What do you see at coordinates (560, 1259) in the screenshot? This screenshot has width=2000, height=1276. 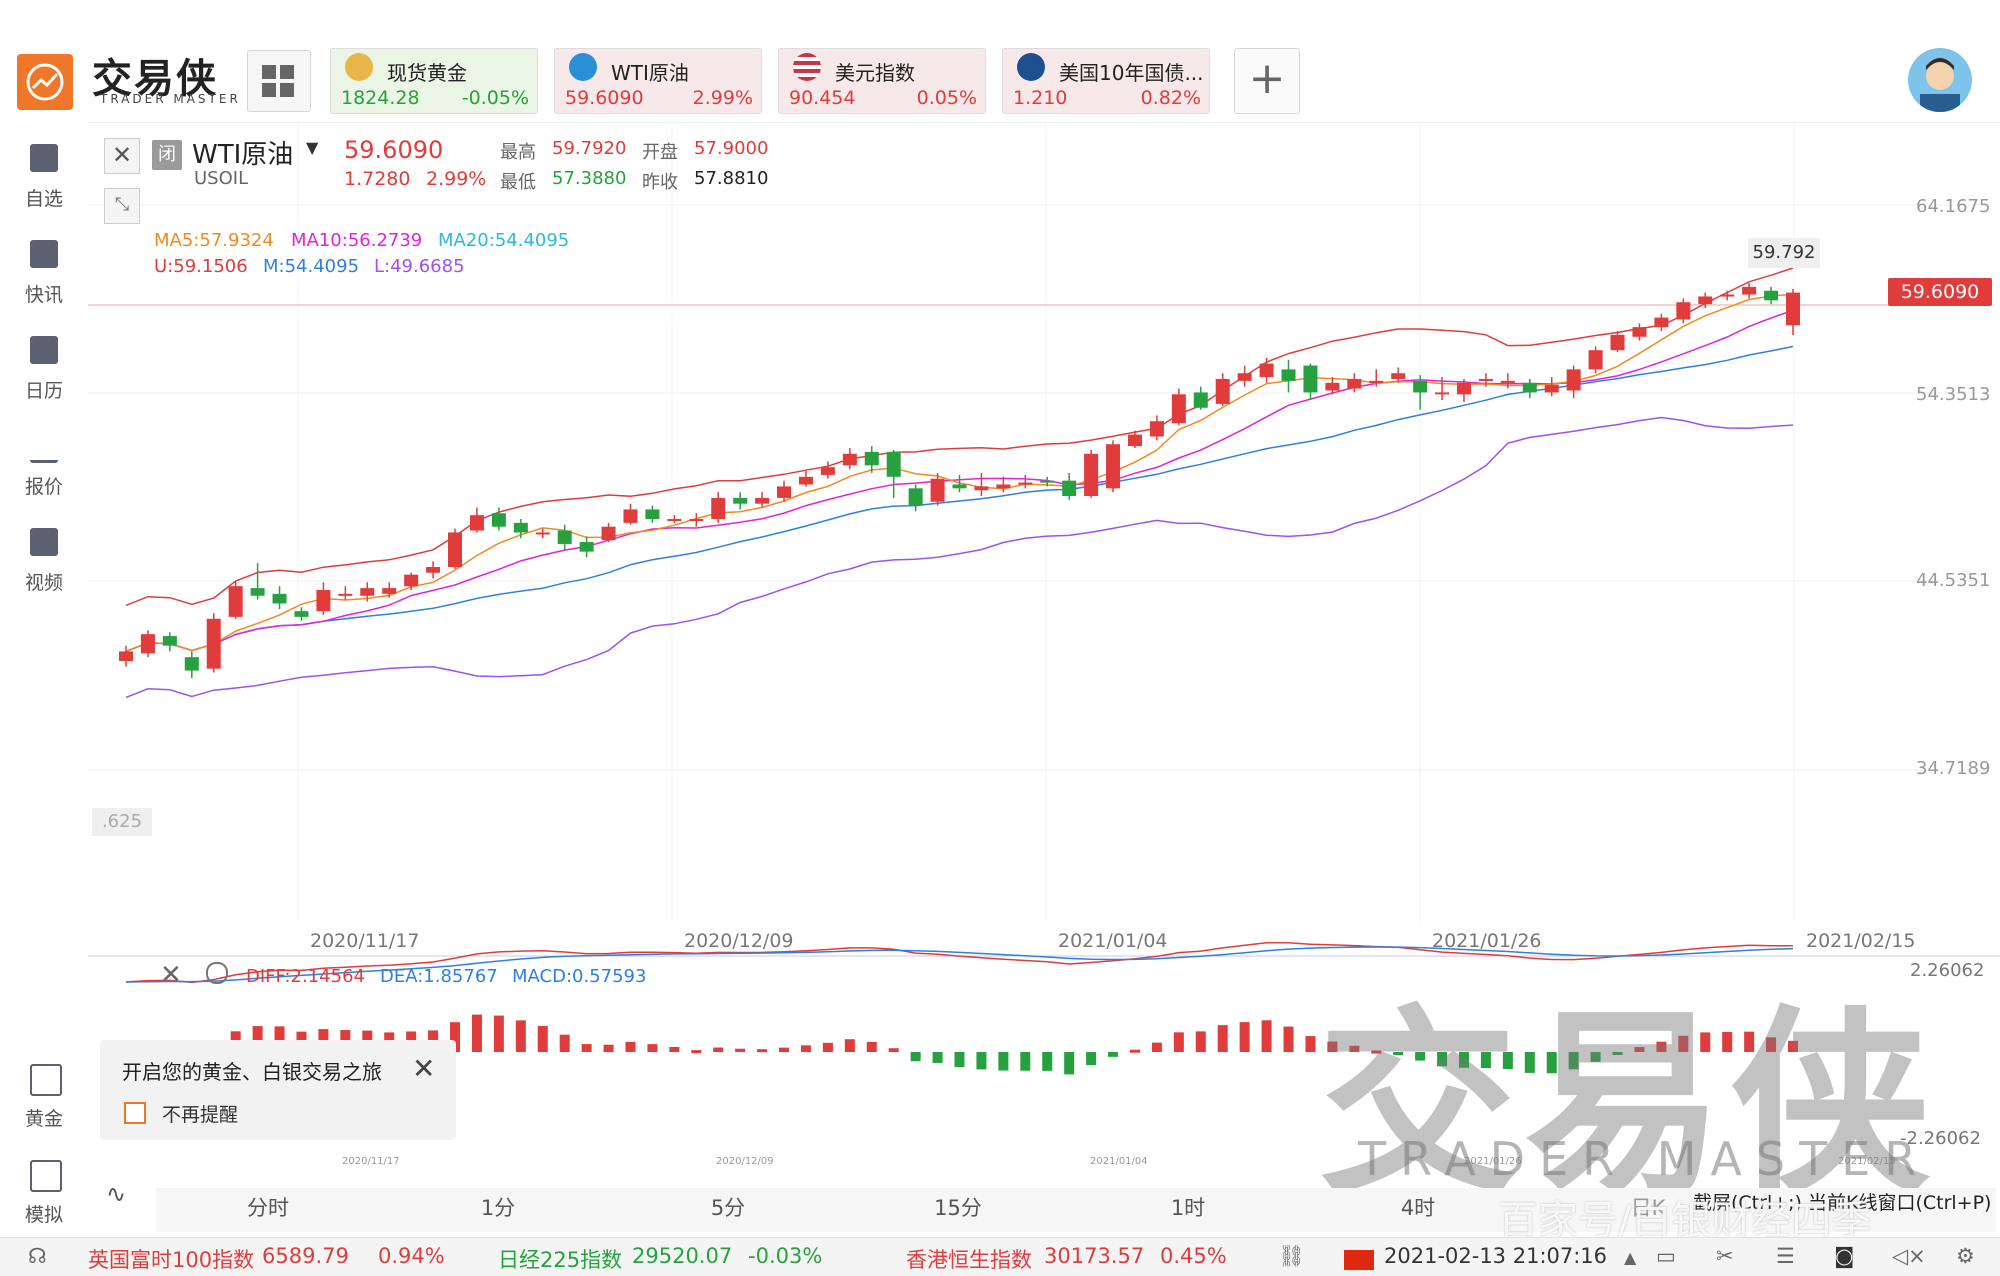 I see `index-name: 日经225指数` at bounding box center [560, 1259].